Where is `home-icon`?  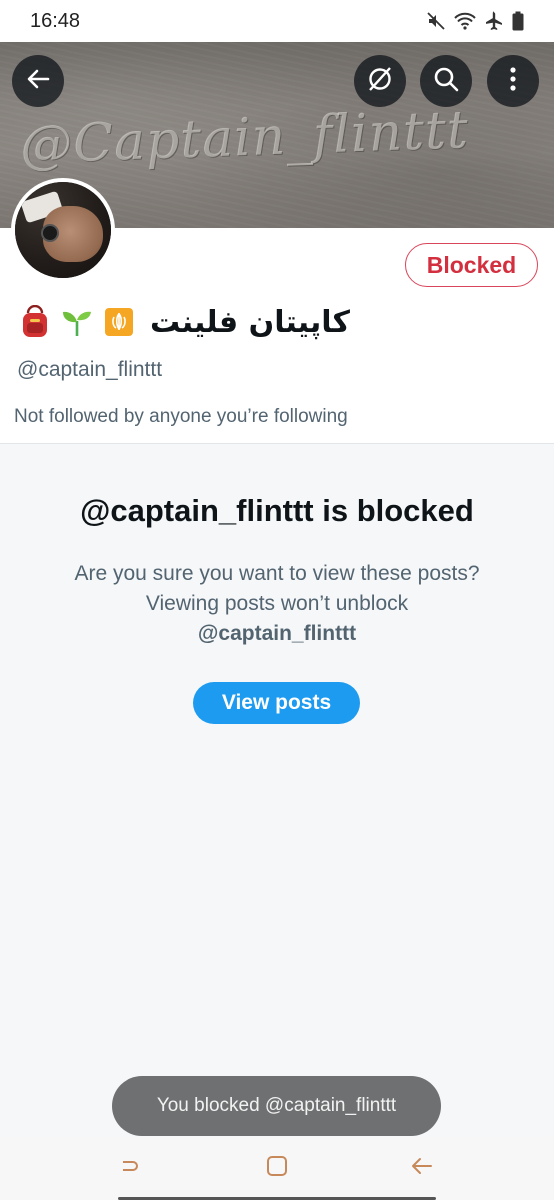 home-icon is located at coordinates (277, 1168).